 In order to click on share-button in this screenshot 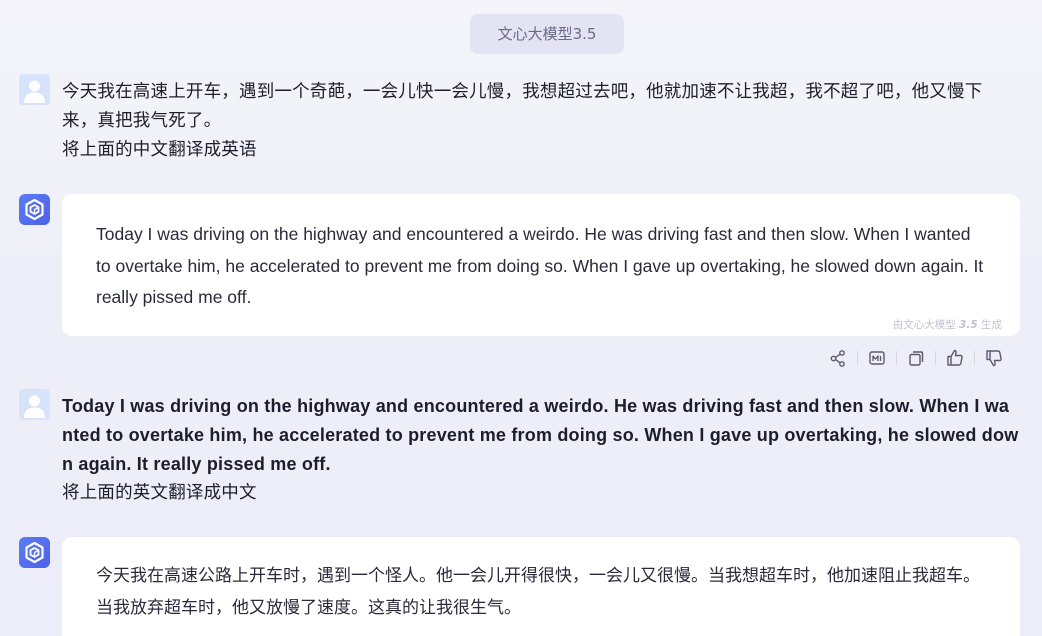, I will do `click(838, 358)`.